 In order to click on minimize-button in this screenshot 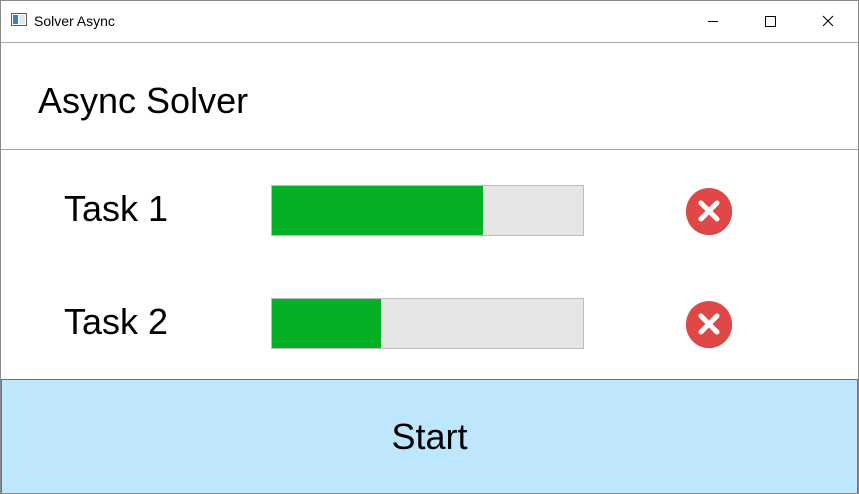, I will do `click(713, 21)`.